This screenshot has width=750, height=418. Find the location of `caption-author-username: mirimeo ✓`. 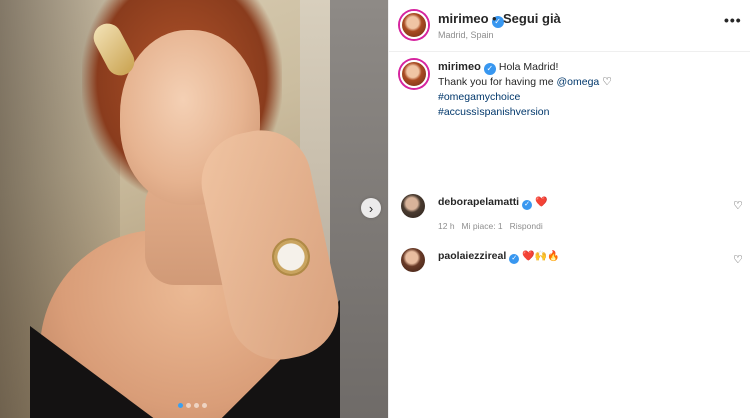

caption-author-username: mirimeo ✓ is located at coordinates (468, 68).